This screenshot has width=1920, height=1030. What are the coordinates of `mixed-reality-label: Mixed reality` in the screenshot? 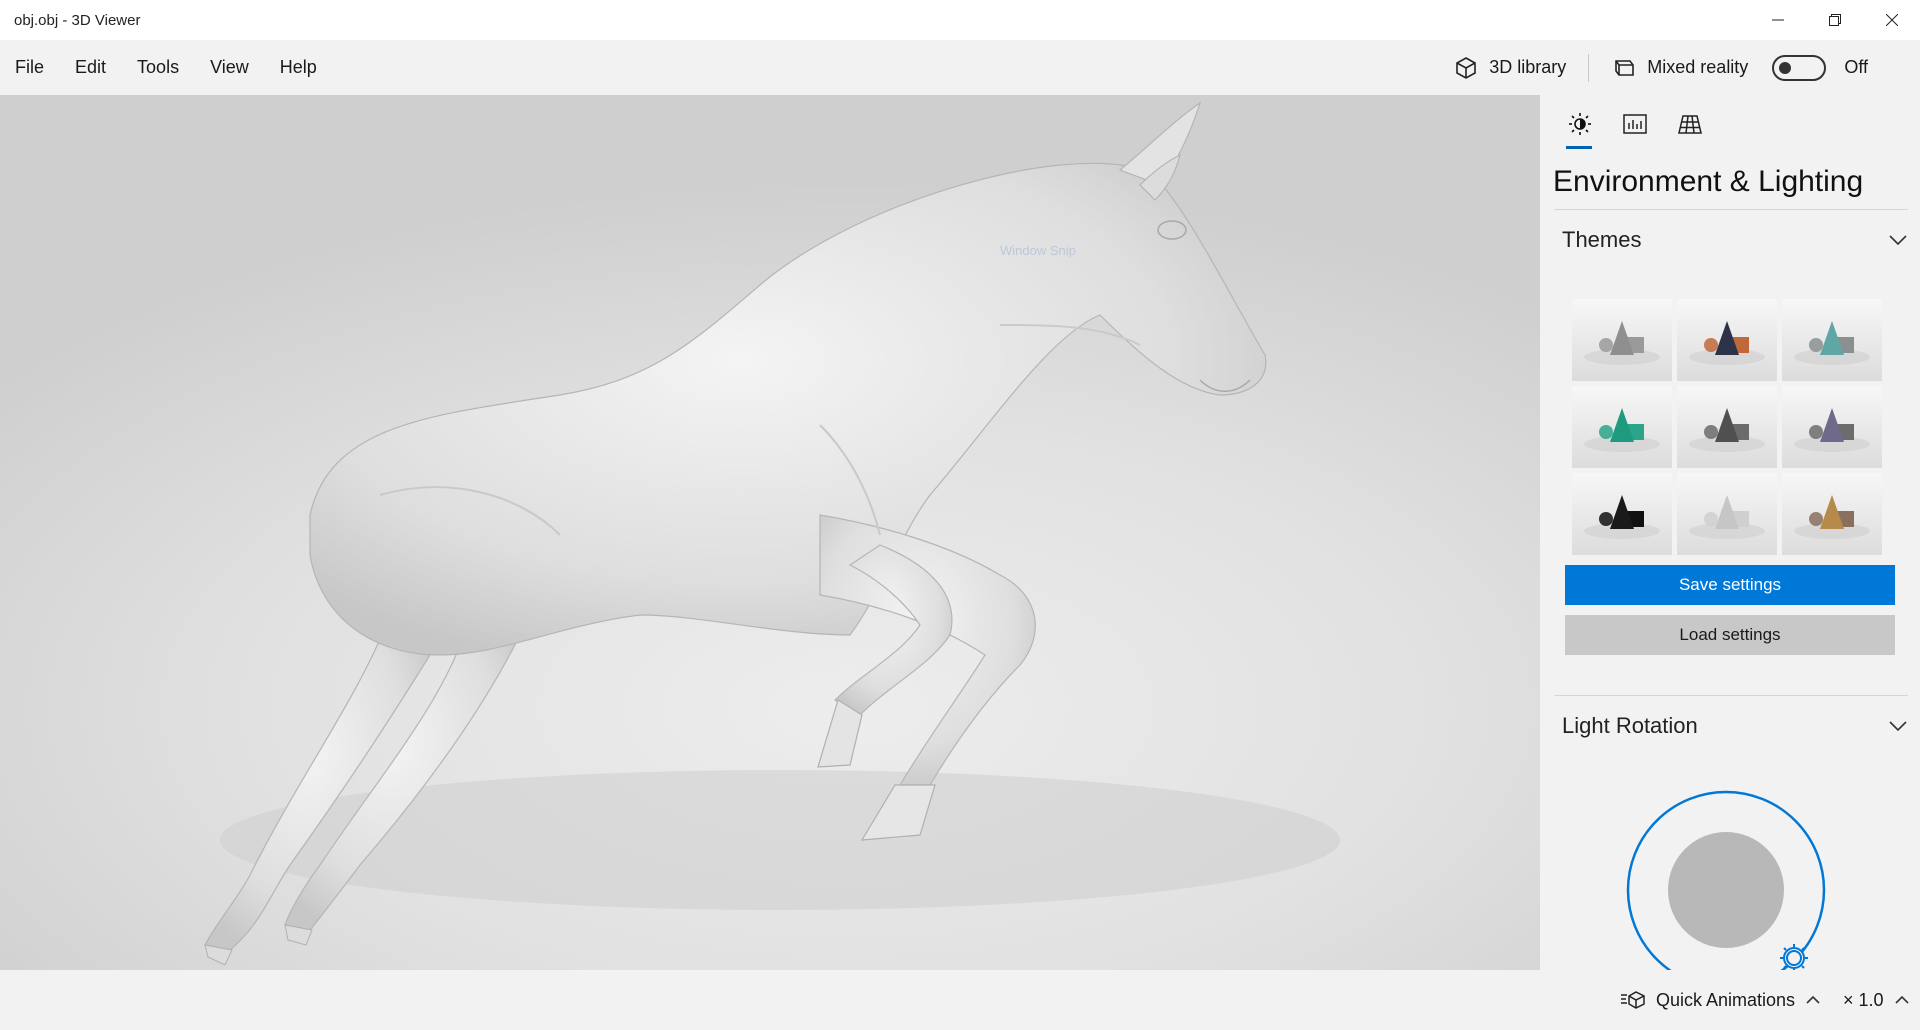 It's located at (1698, 67).